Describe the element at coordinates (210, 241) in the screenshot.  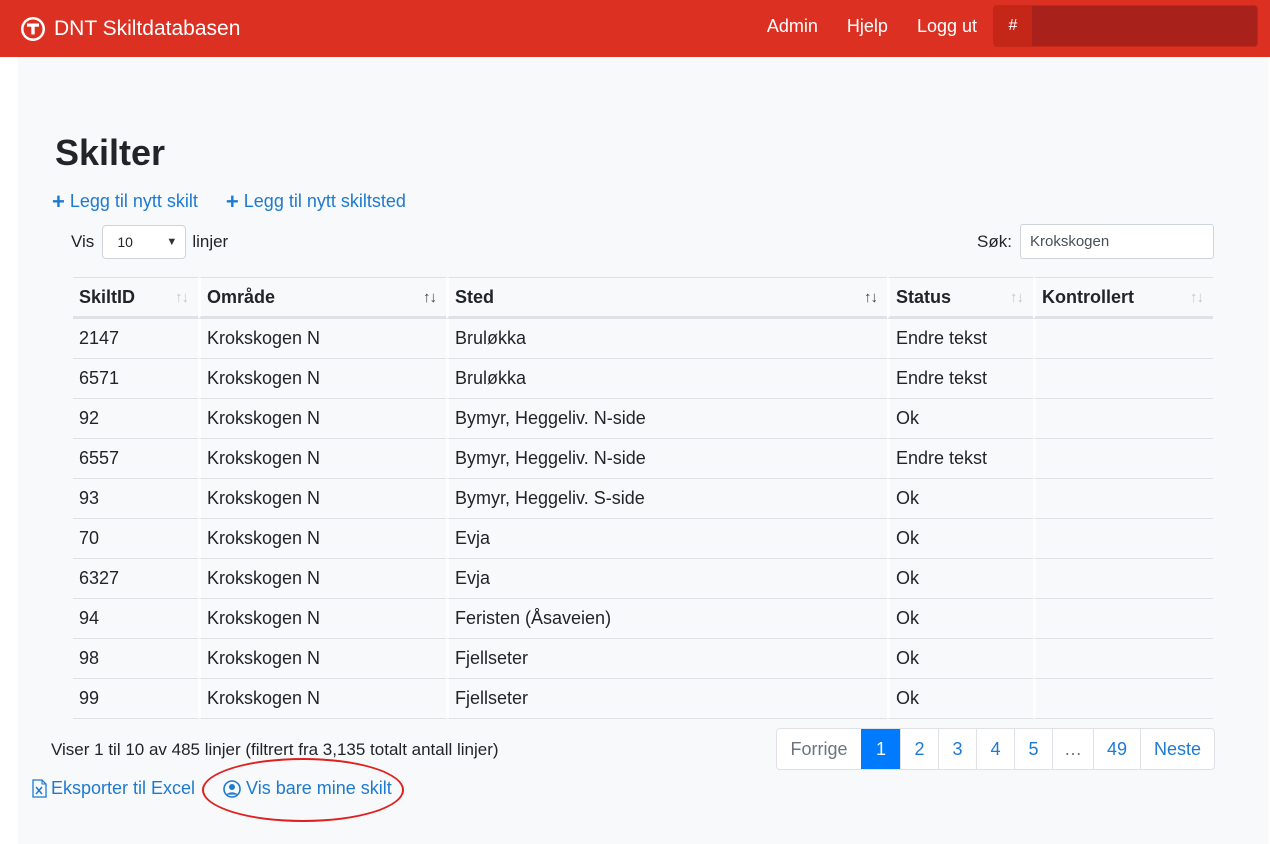
I see `length-suffix: linjer` at that location.